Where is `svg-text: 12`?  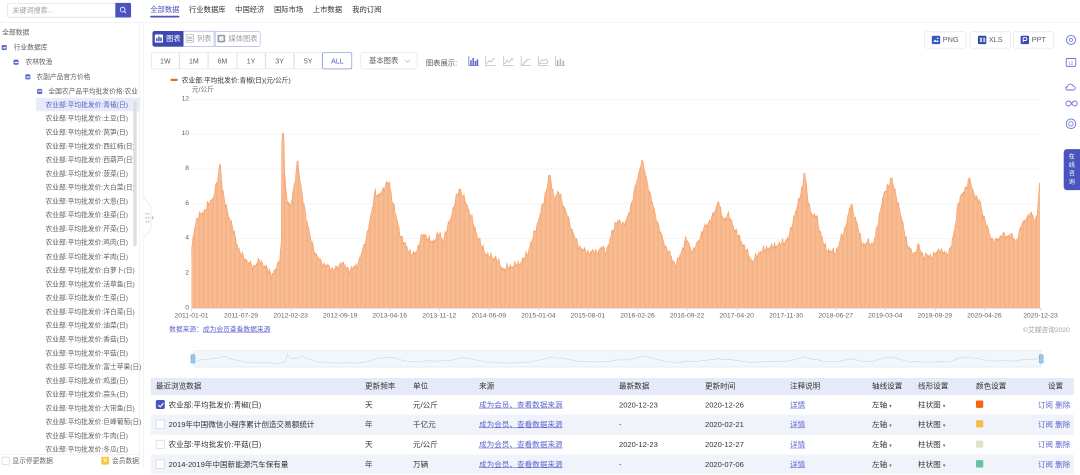 svg-text: 12 is located at coordinates (1071, 62).